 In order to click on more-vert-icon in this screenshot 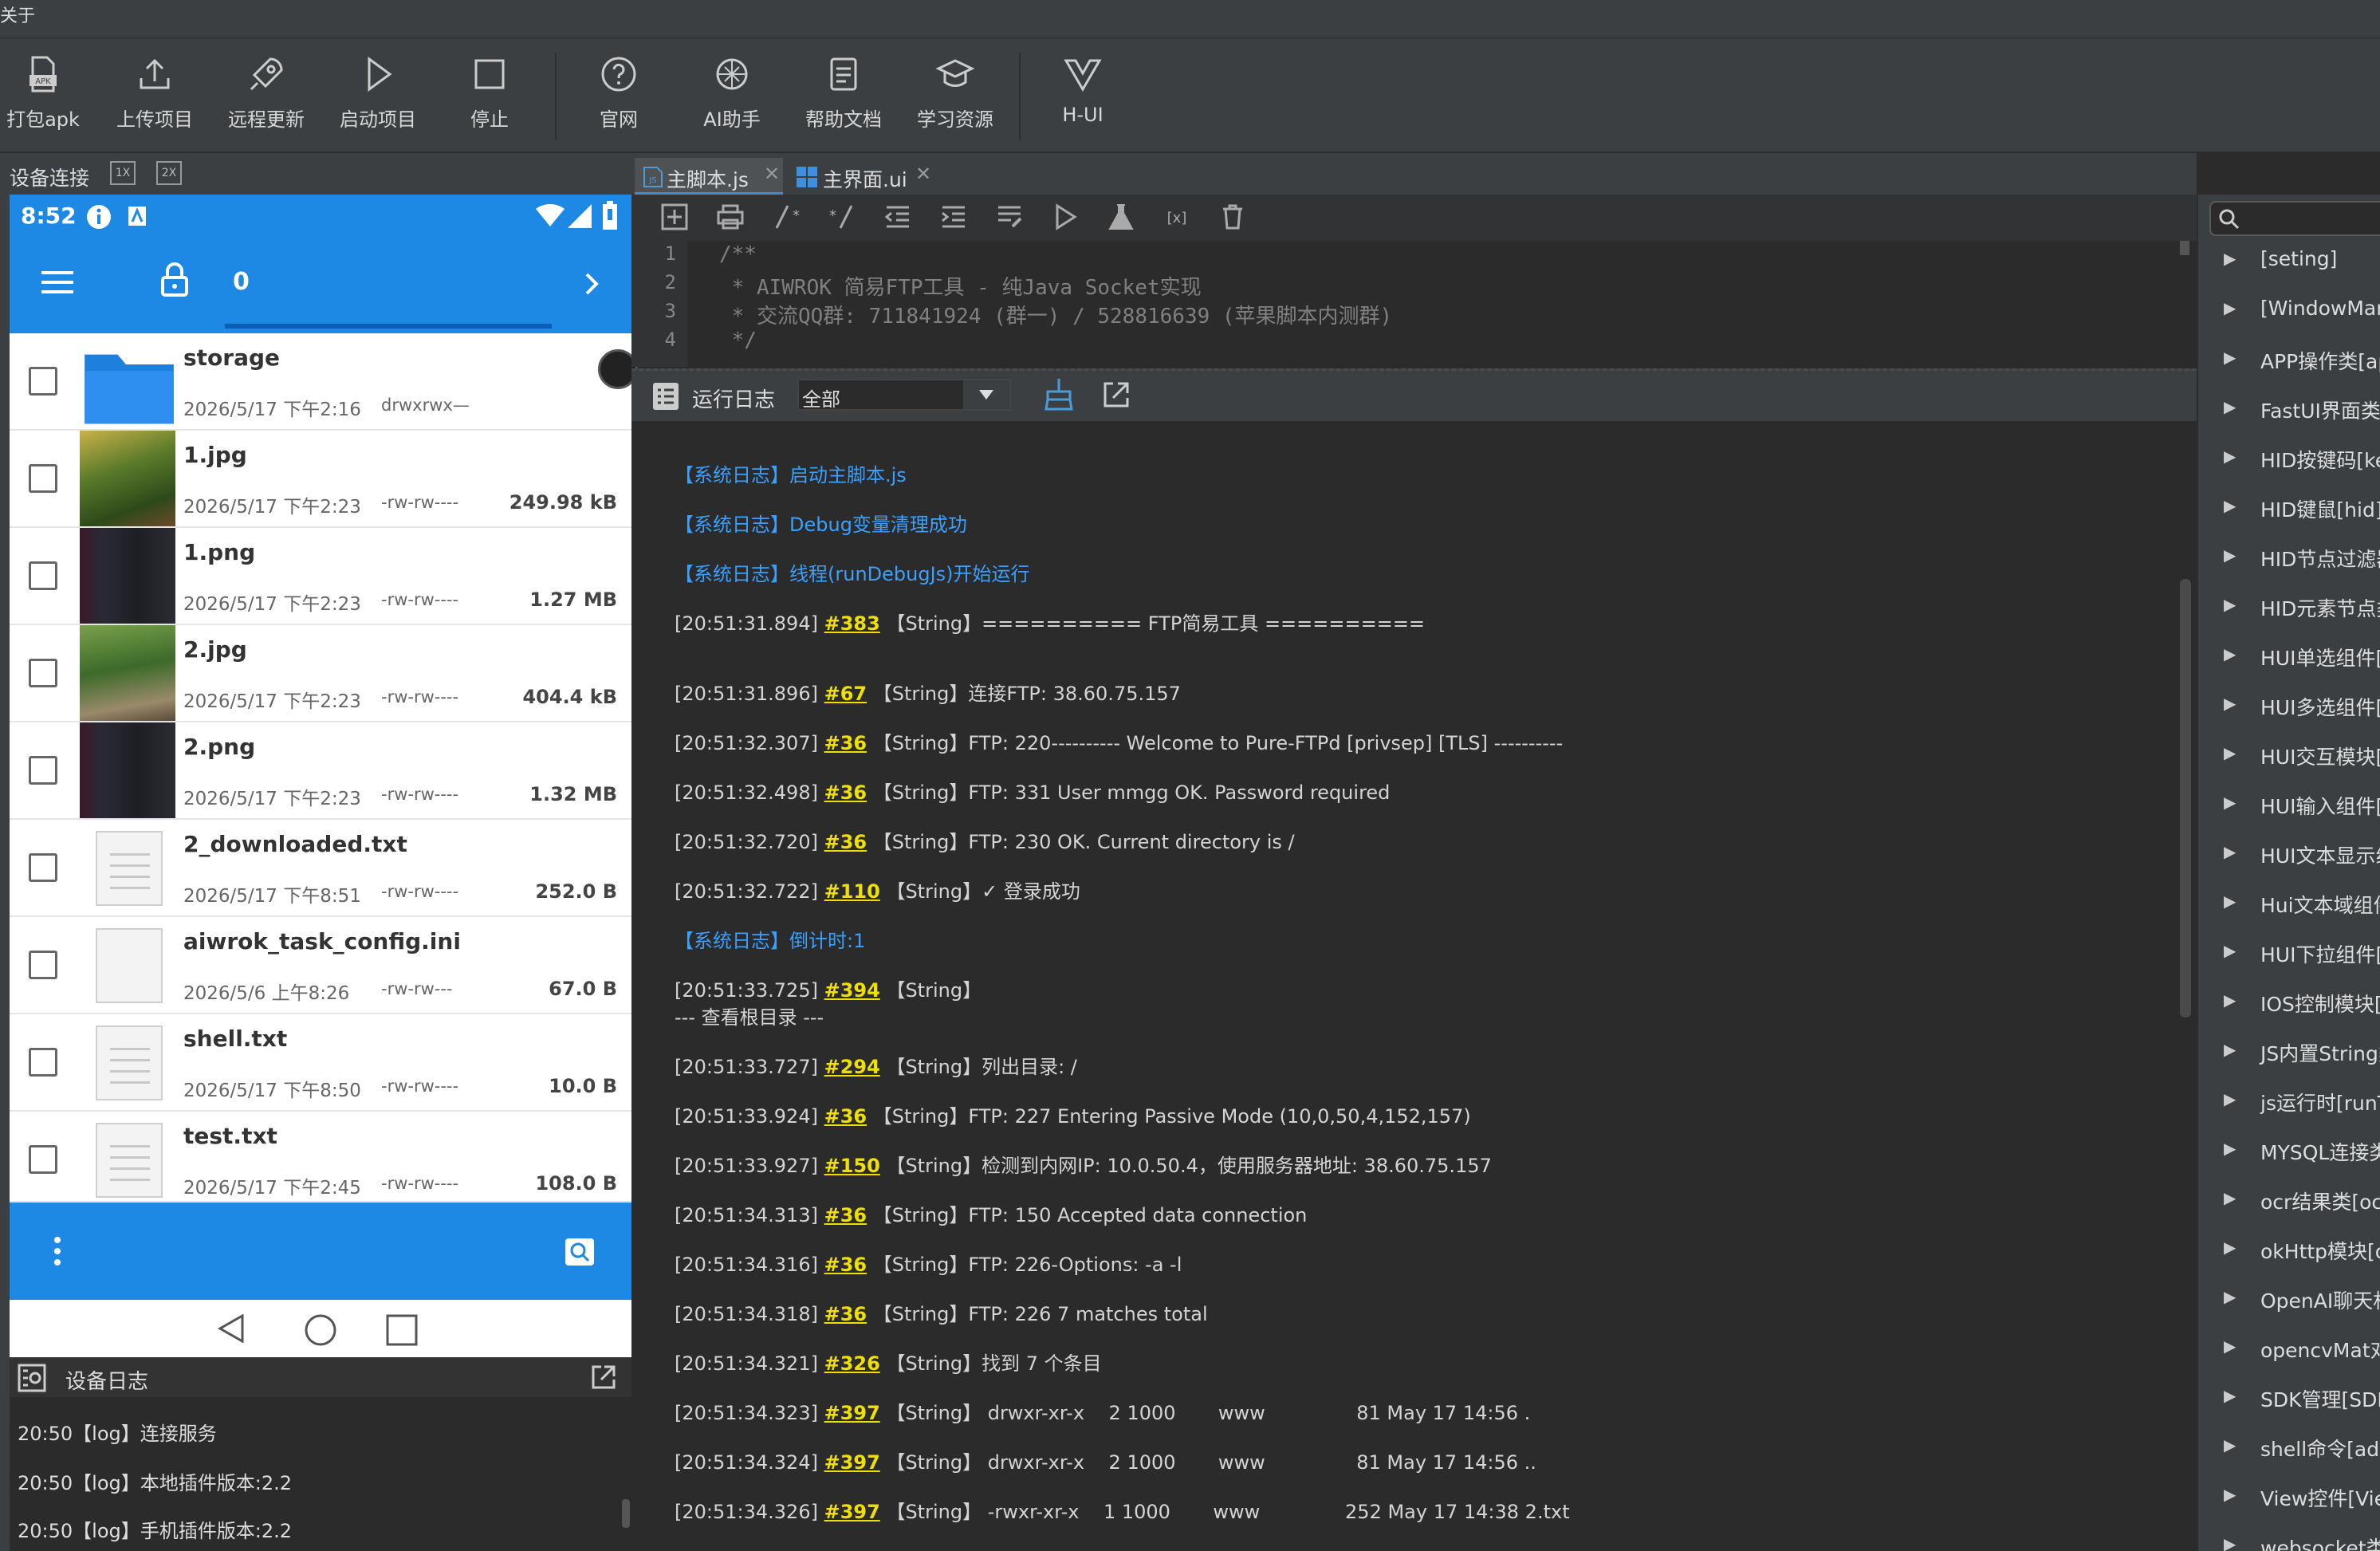, I will do `click(57, 1251)`.